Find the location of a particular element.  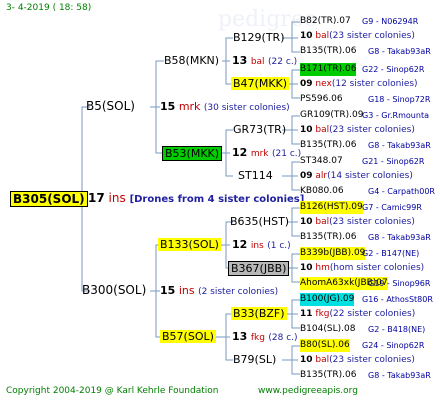

ancestor-summary: 11 fkg(22 sister colonies) is located at coordinates (357, 314).